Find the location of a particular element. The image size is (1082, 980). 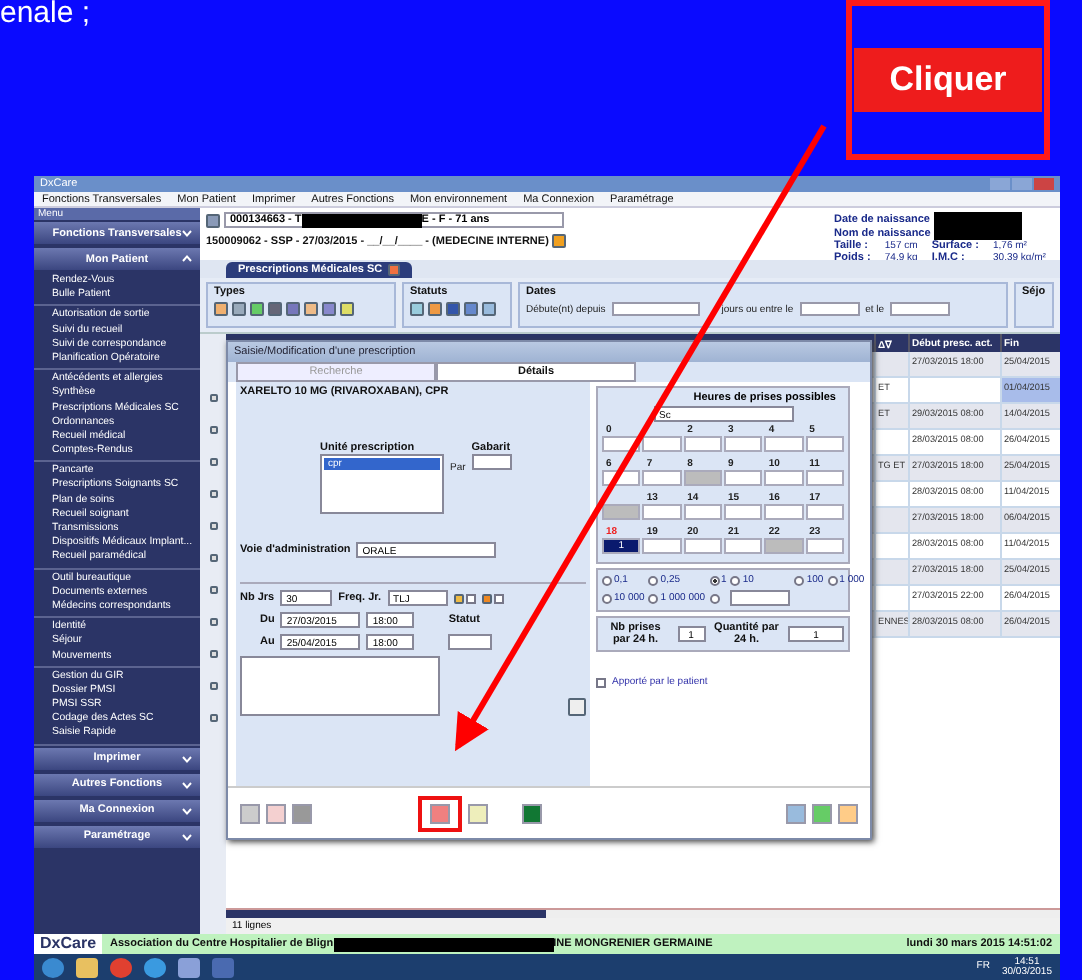

template-select is located at coordinates (491, 462).